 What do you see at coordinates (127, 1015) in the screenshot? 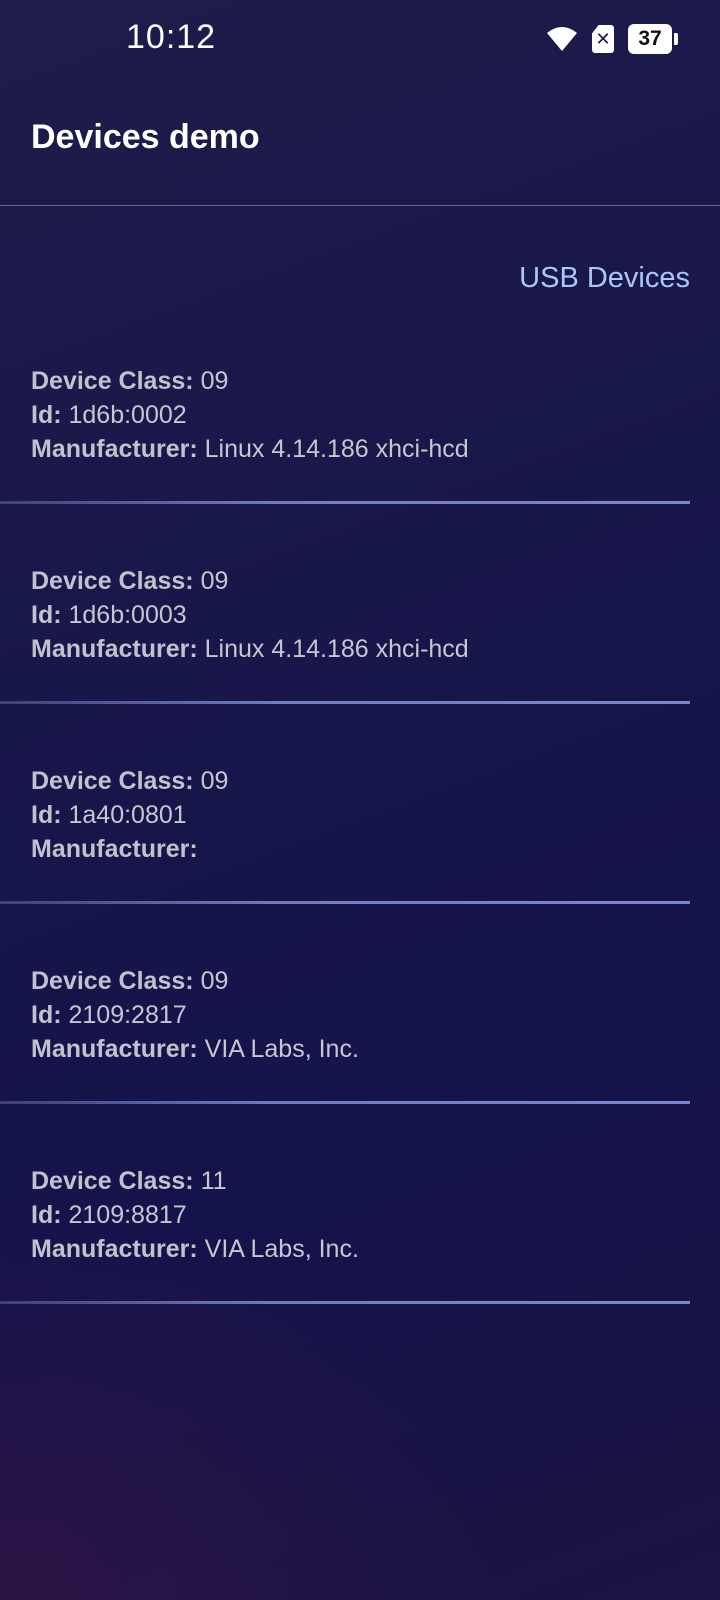
I see `id-value: 2109:2817` at bounding box center [127, 1015].